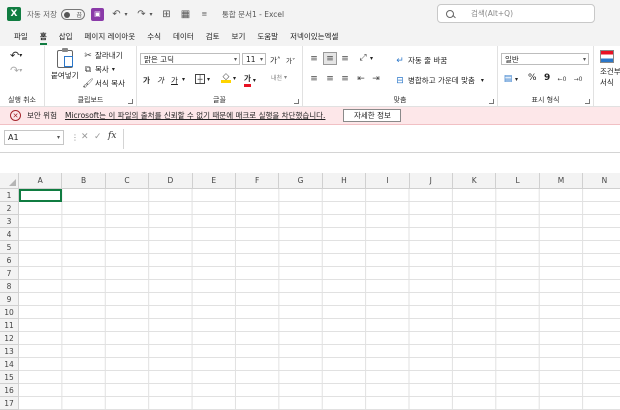 This screenshot has height=410, width=620. What do you see at coordinates (578, 79) in the screenshot?
I see `decrease-decimal-button: →0` at bounding box center [578, 79].